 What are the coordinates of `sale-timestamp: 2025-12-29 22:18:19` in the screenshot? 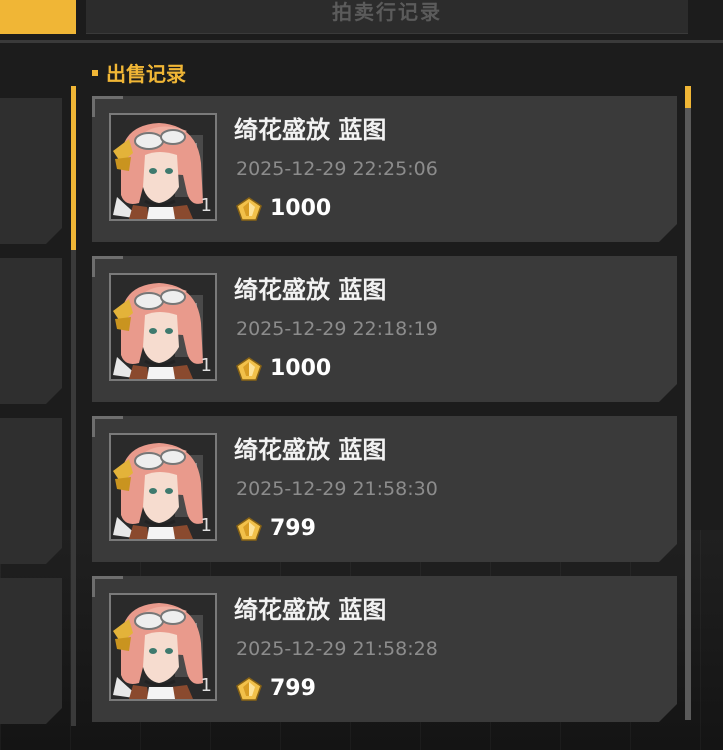 It's located at (337, 329).